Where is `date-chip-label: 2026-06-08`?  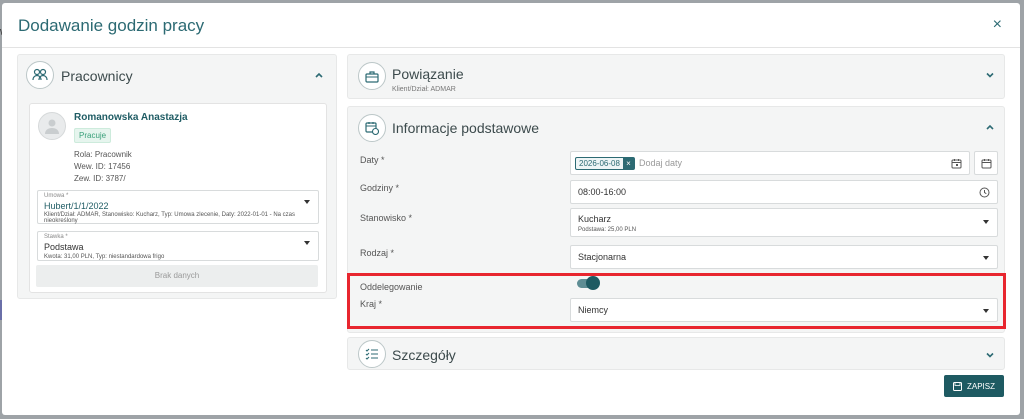 date-chip-label: 2026-06-08 is located at coordinates (599, 163).